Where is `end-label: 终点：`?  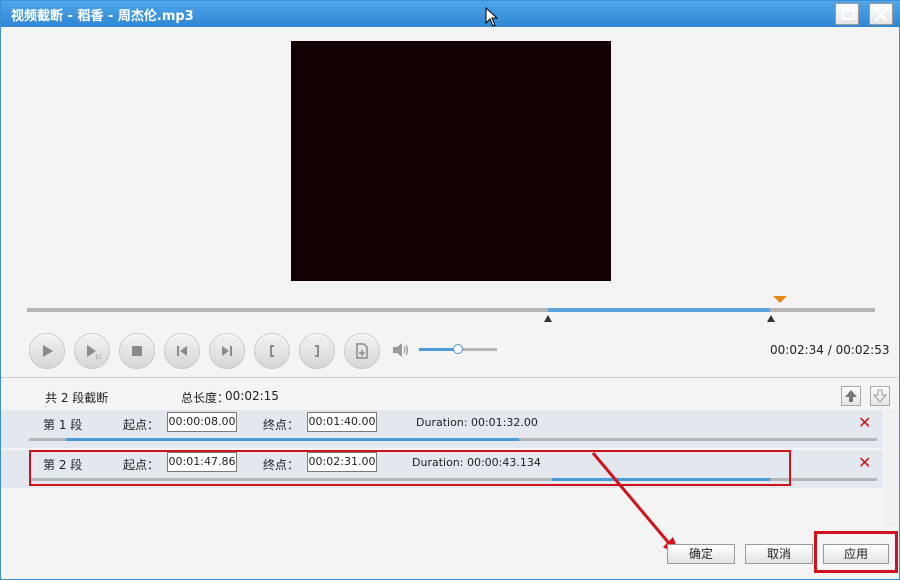
end-label: 终点： is located at coordinates (281, 425).